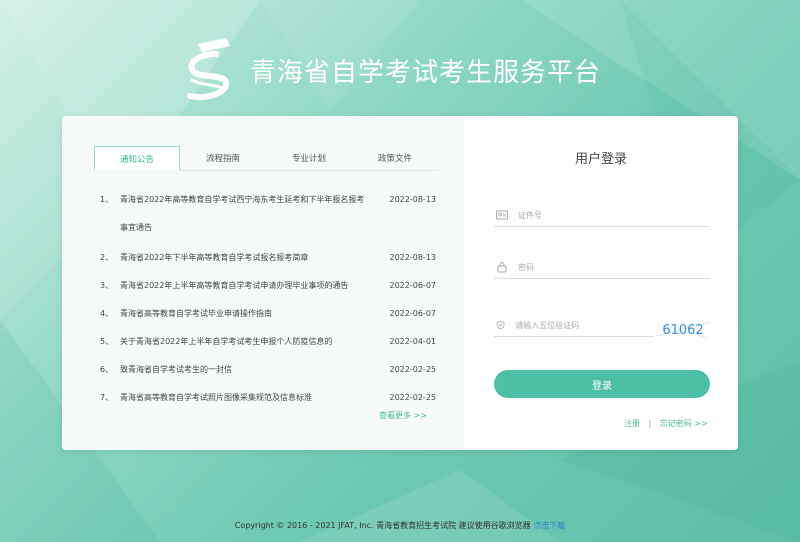 The image size is (800, 542). Describe the element at coordinates (107, 313) in the screenshot. I see `item-number: 4、` at that location.